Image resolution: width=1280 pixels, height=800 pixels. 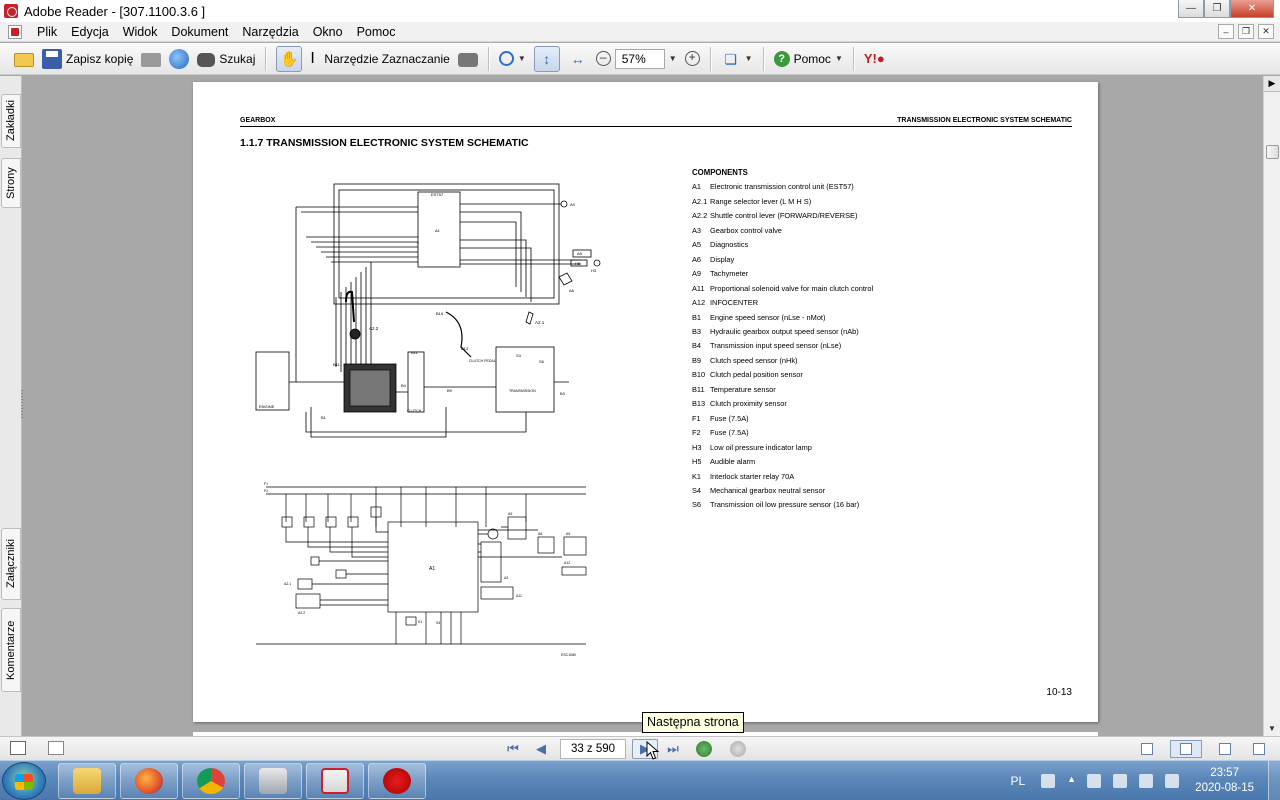 What do you see at coordinates (593, 749) in the screenshot?
I see `page-number-field: 33 z 590` at bounding box center [593, 749].